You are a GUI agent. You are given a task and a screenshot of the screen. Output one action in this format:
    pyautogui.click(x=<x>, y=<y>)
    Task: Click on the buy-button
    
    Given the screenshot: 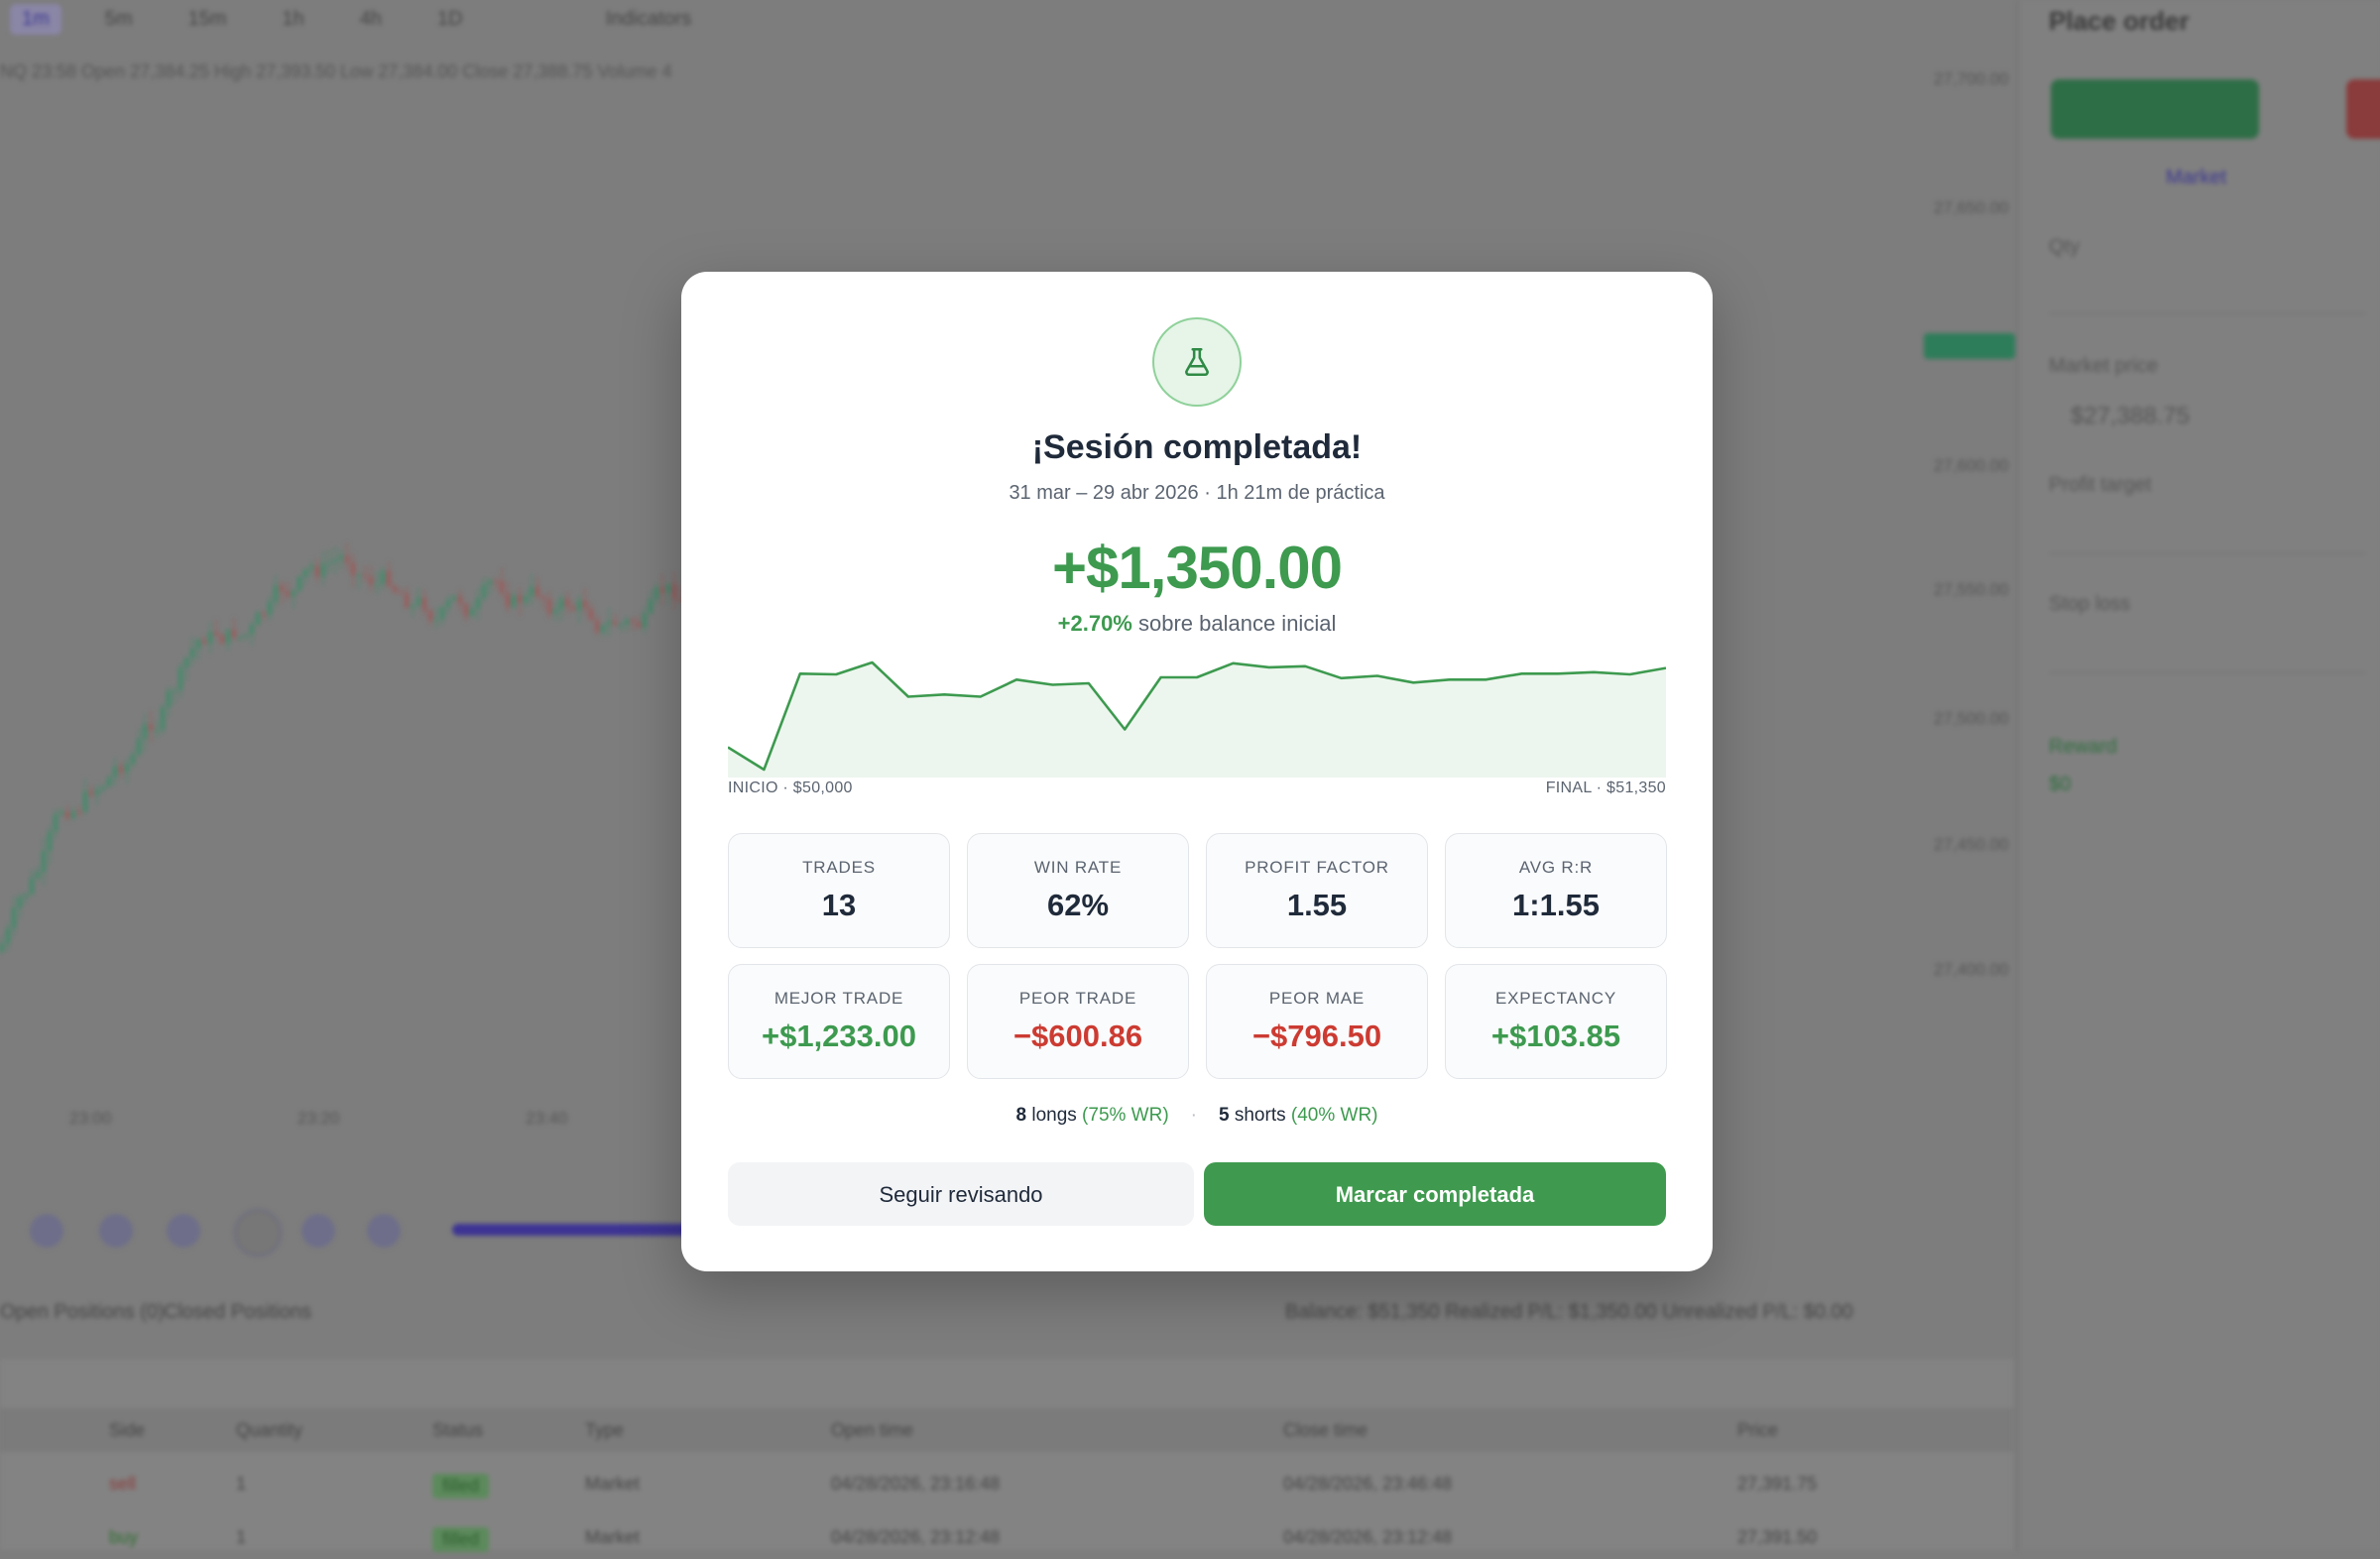 What is the action you would take?
    pyautogui.click(x=2155, y=109)
    